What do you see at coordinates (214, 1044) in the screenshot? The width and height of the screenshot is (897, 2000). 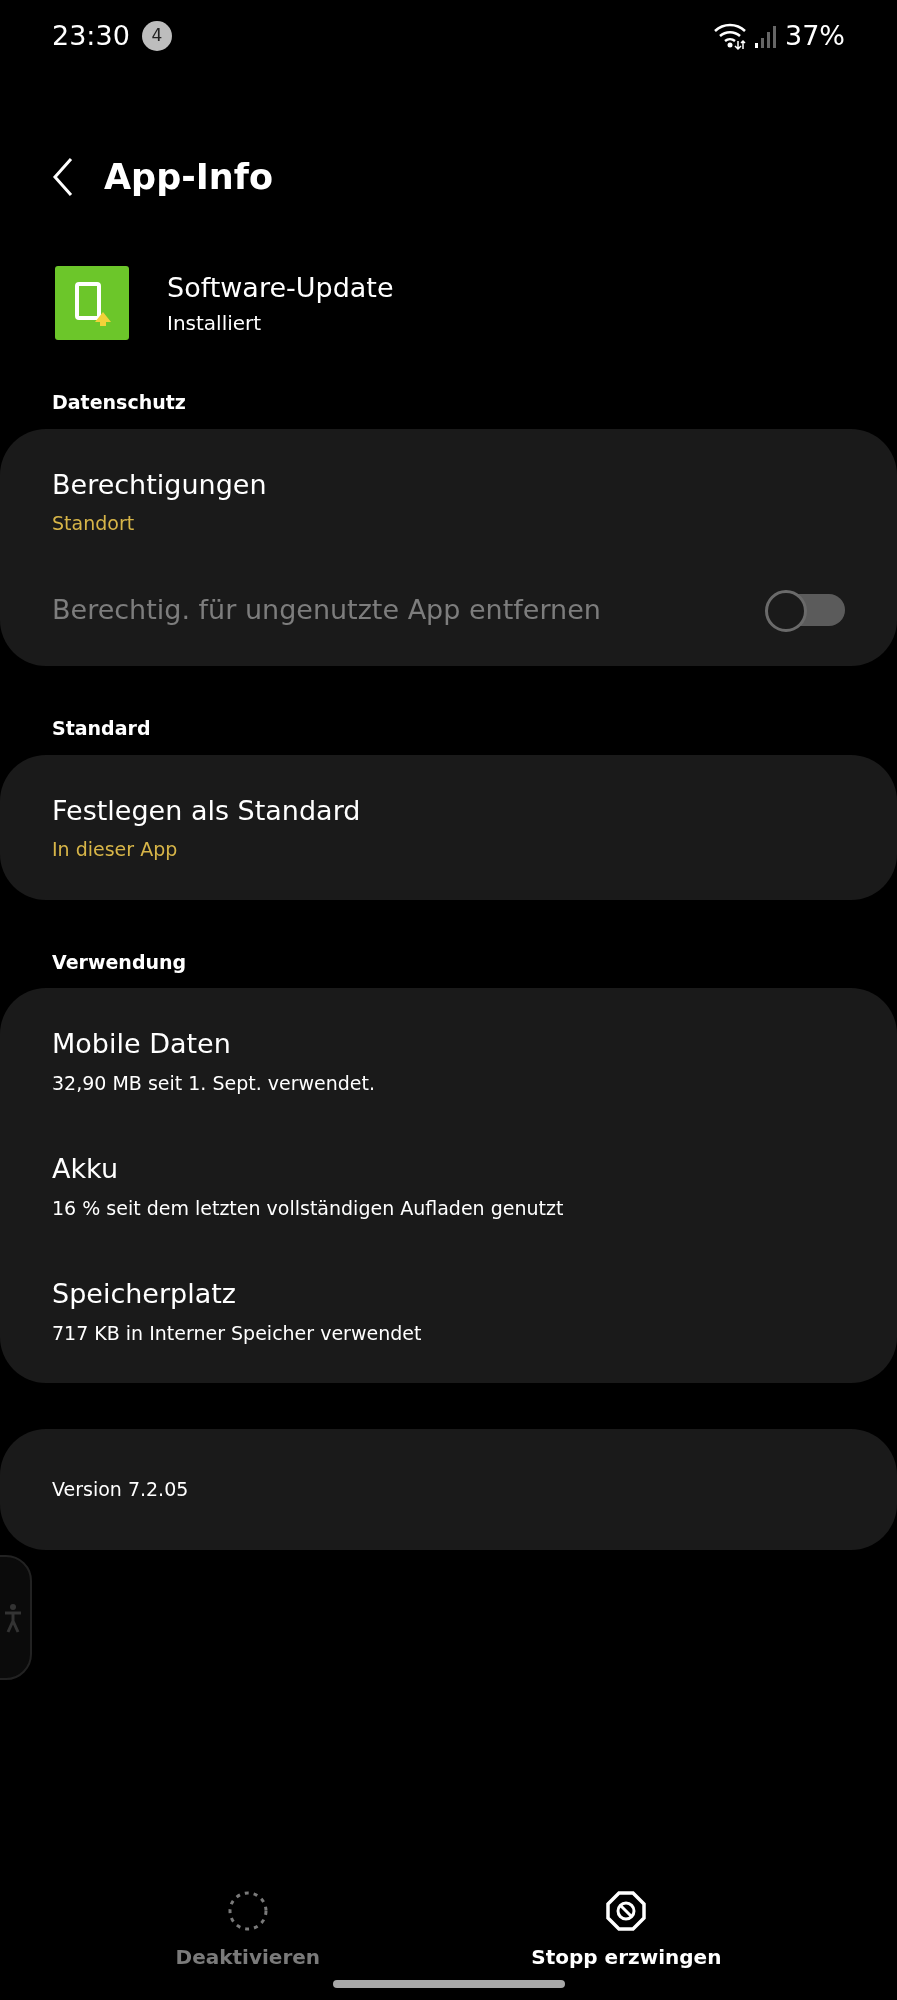 I see `setting-title: Mobile Daten` at bounding box center [214, 1044].